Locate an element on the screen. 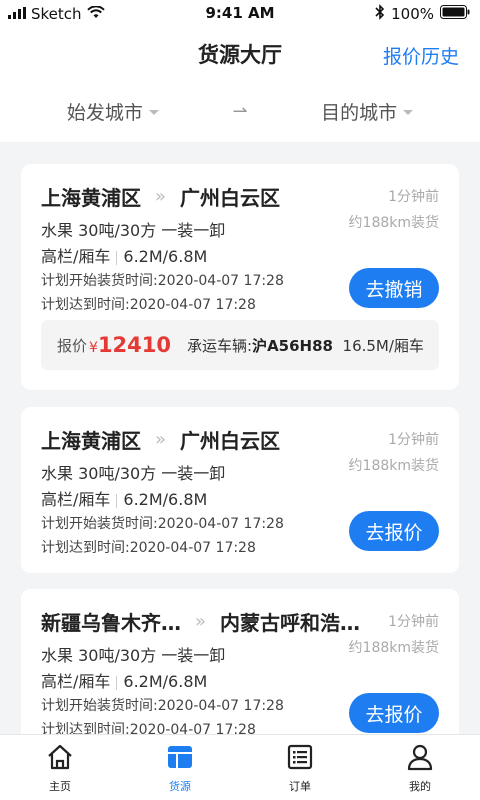  tab-profile-label: 我的 is located at coordinates (420, 786).